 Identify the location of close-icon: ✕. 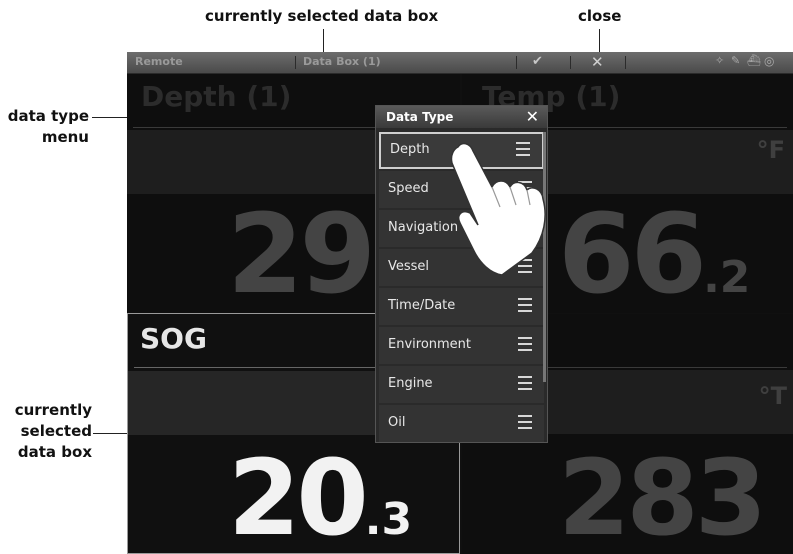
(597, 62).